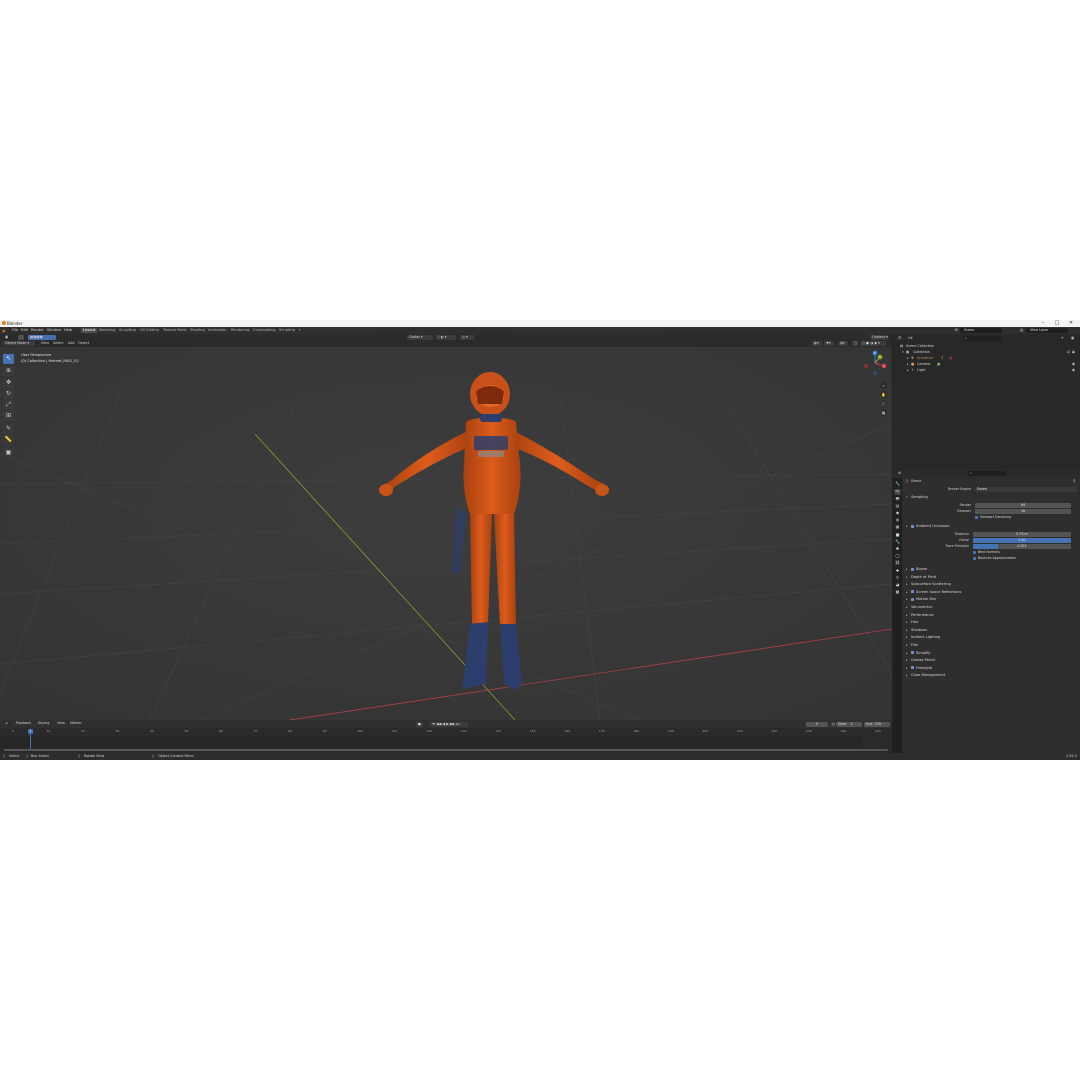 This screenshot has height=1080, width=1080. What do you see at coordinates (883, 394) in the screenshot?
I see `pan-hand-icon: ✋` at bounding box center [883, 394].